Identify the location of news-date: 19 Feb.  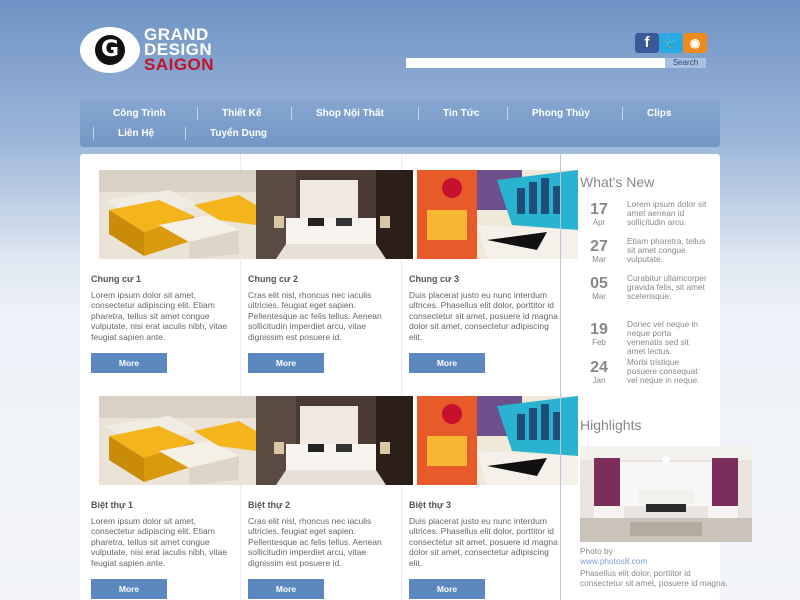
(599, 335).